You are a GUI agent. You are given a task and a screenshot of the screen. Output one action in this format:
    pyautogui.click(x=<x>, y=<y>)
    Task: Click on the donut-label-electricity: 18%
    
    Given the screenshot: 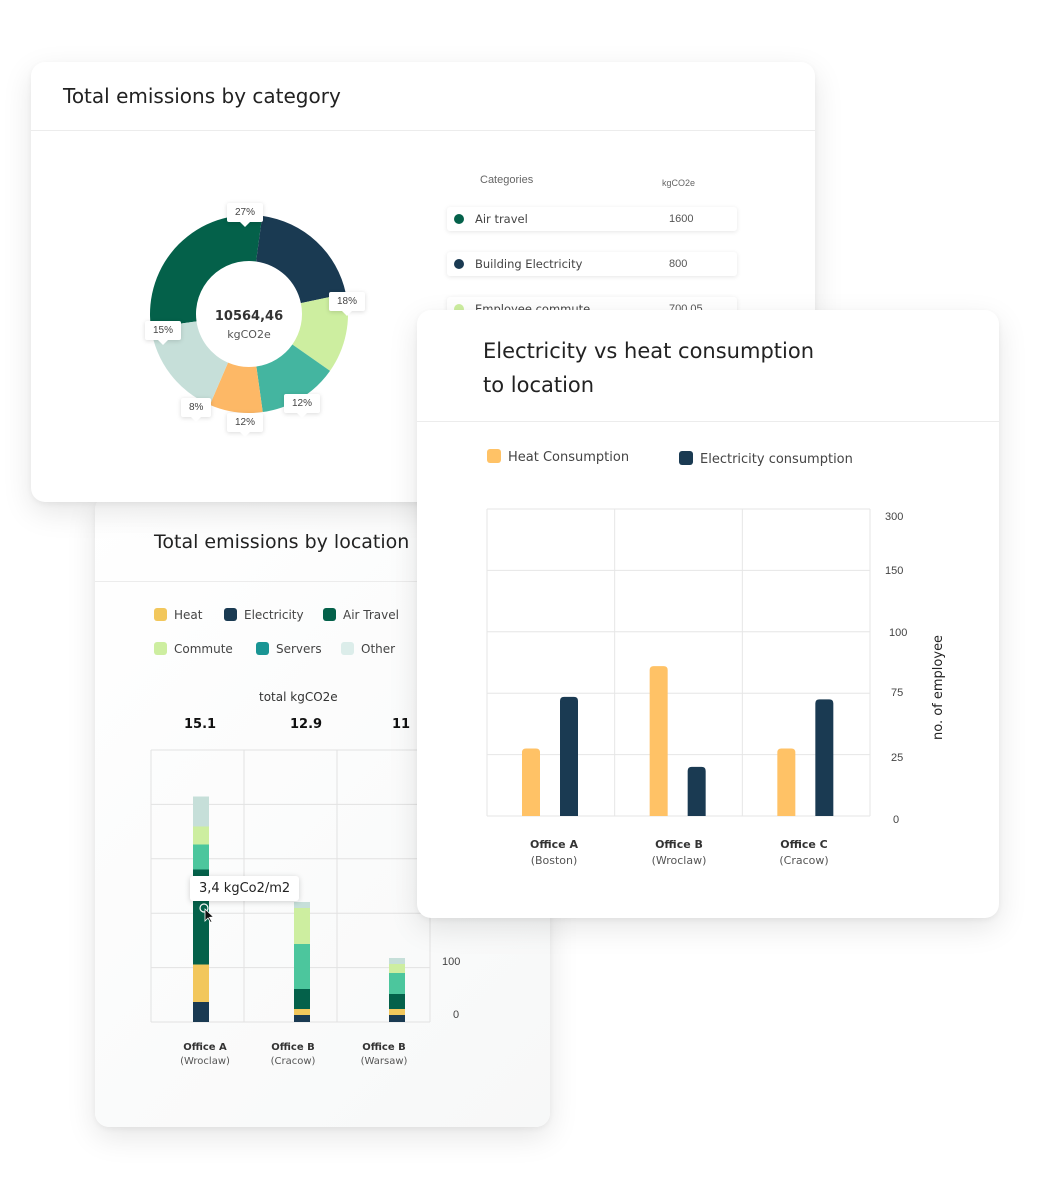 What is the action you would take?
    pyautogui.click(x=347, y=304)
    